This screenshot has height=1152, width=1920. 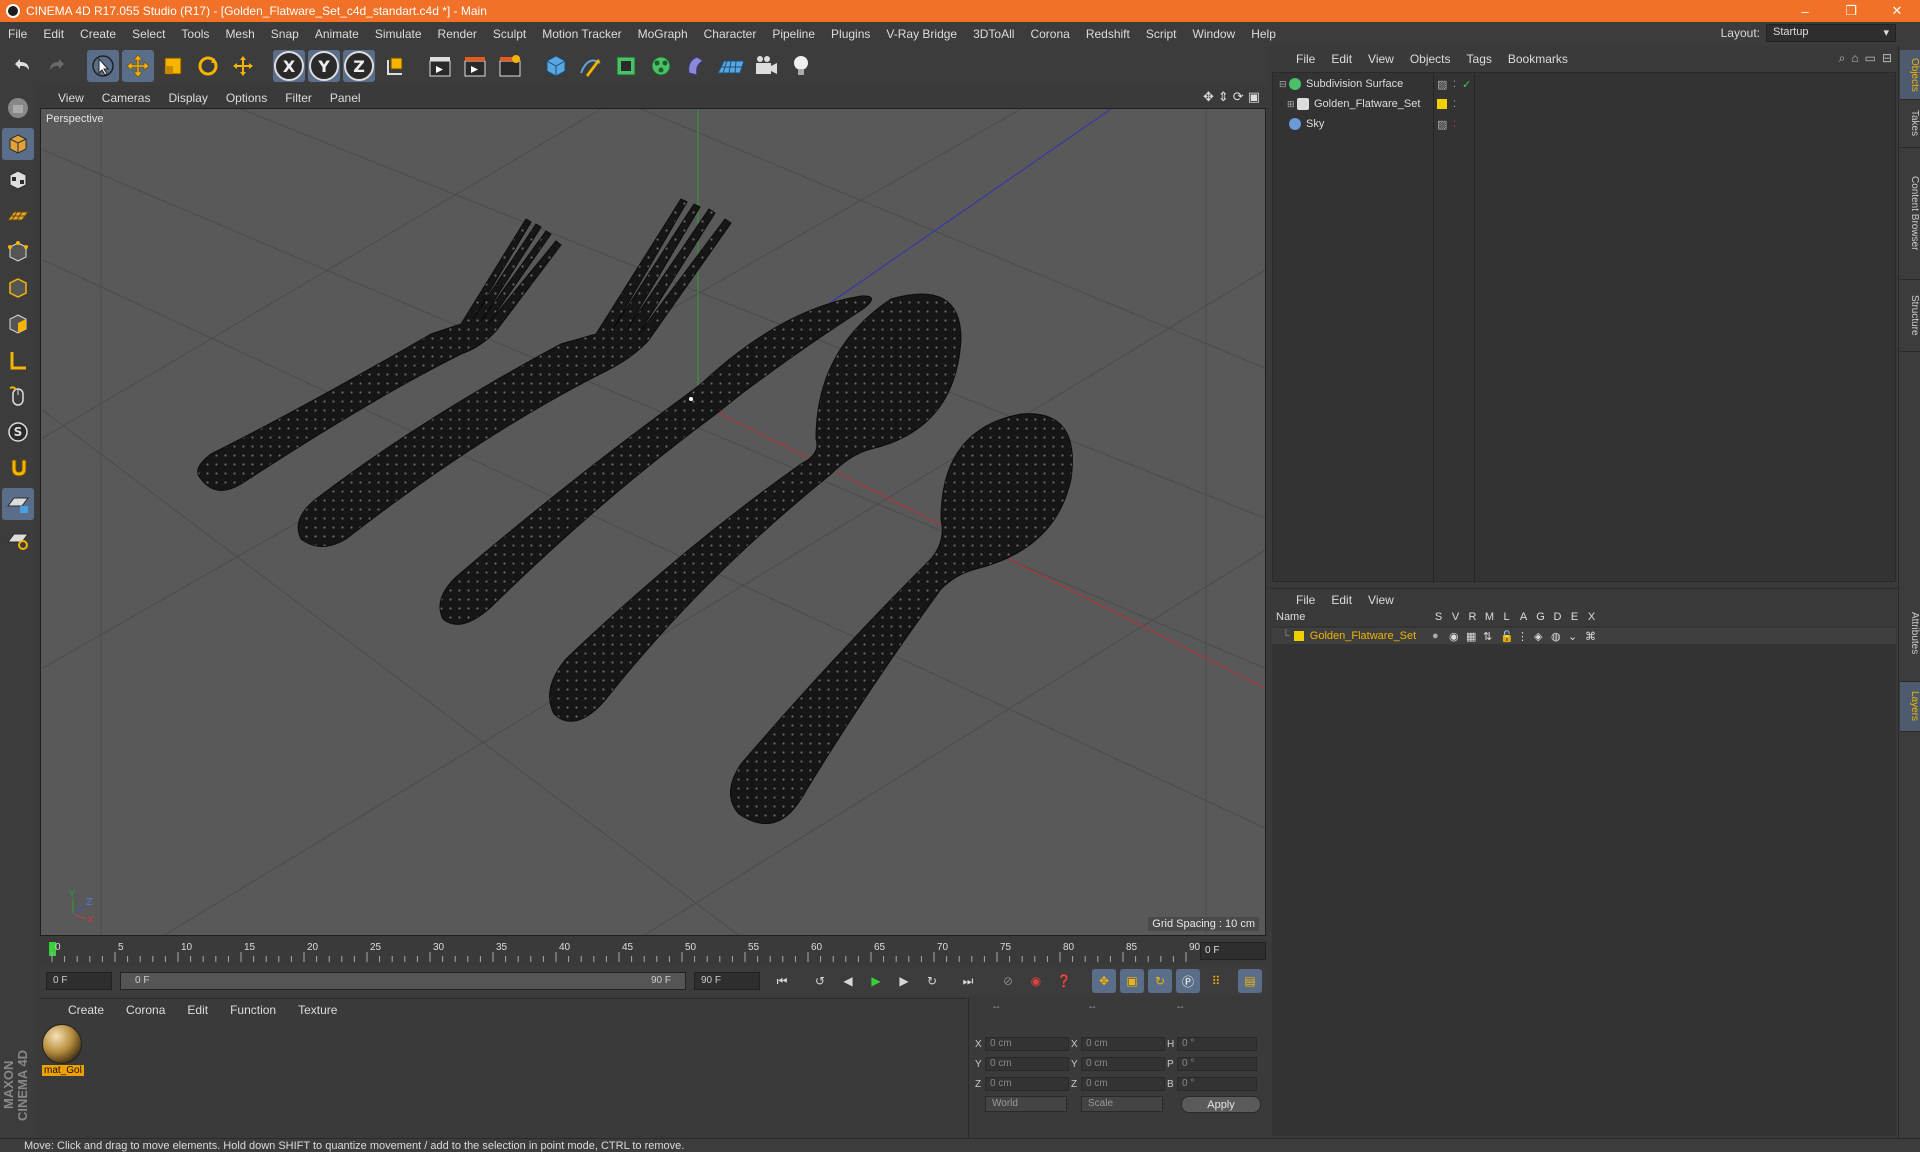 What do you see at coordinates (661, 66) in the screenshot?
I see `add-mograph-button` at bounding box center [661, 66].